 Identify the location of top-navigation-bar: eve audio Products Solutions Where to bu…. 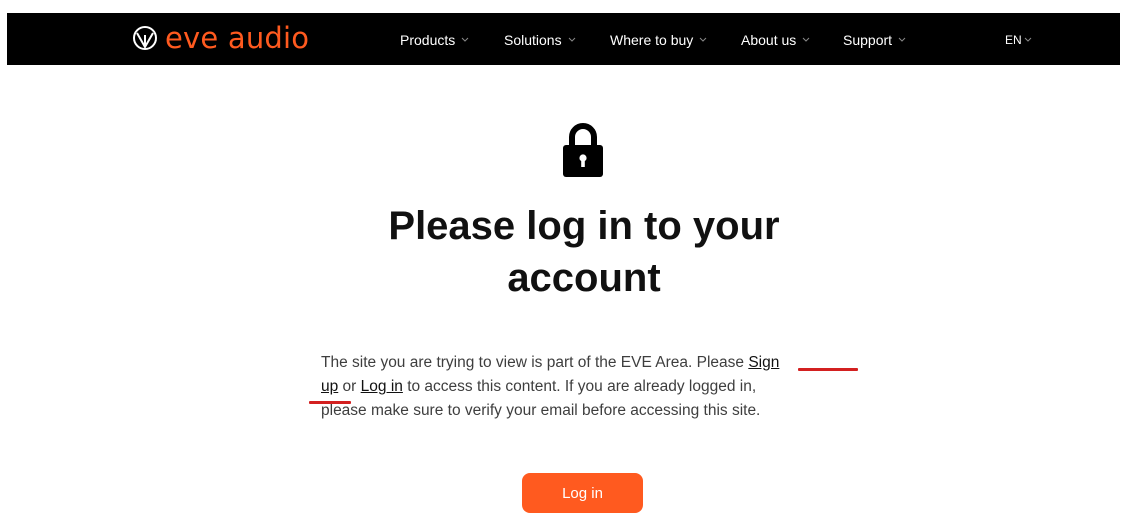
(563, 39).